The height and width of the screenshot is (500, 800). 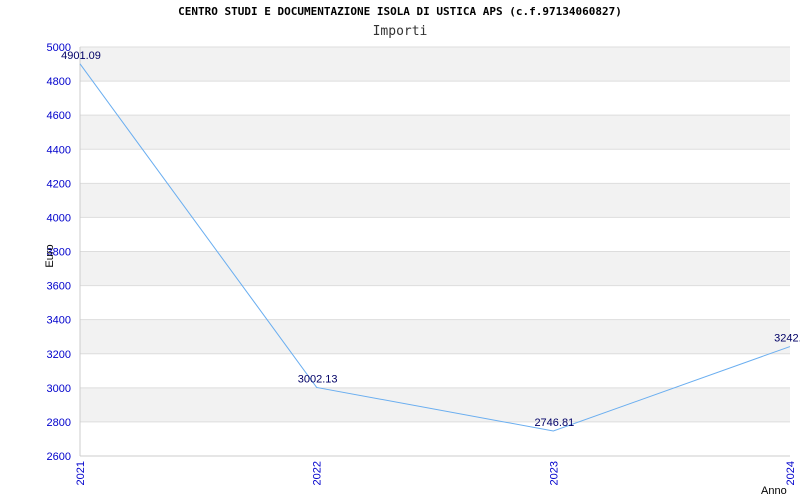 What do you see at coordinates (59, 116) in the screenshot?
I see `y-tick-label: 4600` at bounding box center [59, 116].